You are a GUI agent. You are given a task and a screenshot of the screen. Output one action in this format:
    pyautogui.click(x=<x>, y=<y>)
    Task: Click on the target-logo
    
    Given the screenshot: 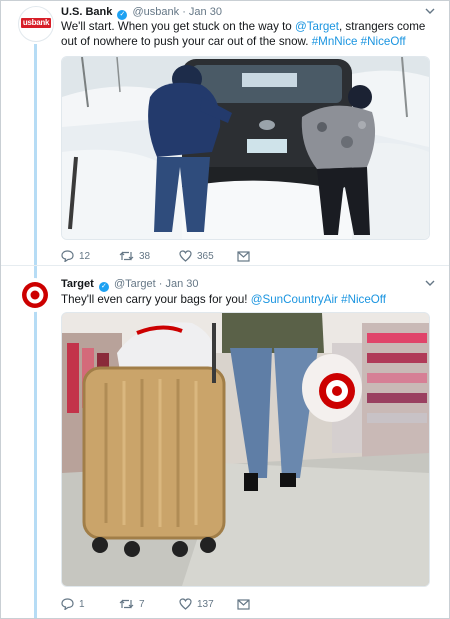 What is the action you would take?
    pyautogui.click(x=35, y=295)
    